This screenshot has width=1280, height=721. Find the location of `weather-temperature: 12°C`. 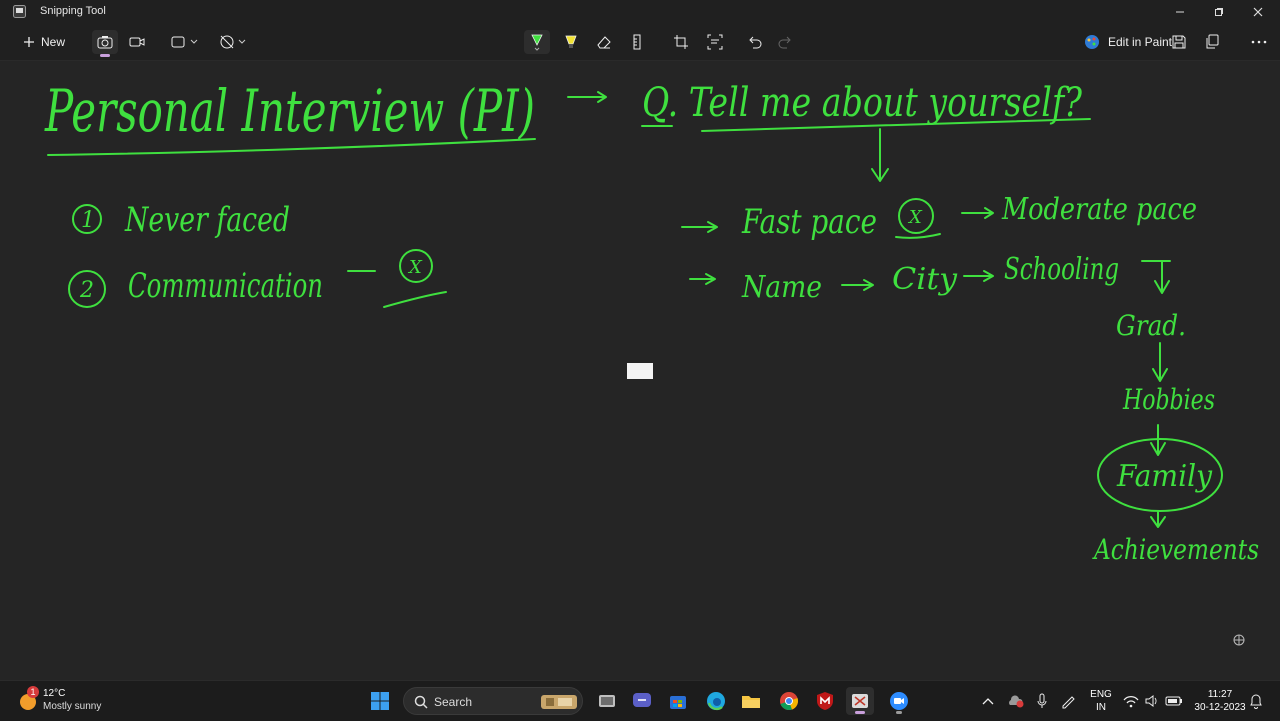

weather-temperature: 12°C is located at coordinates (54, 693).